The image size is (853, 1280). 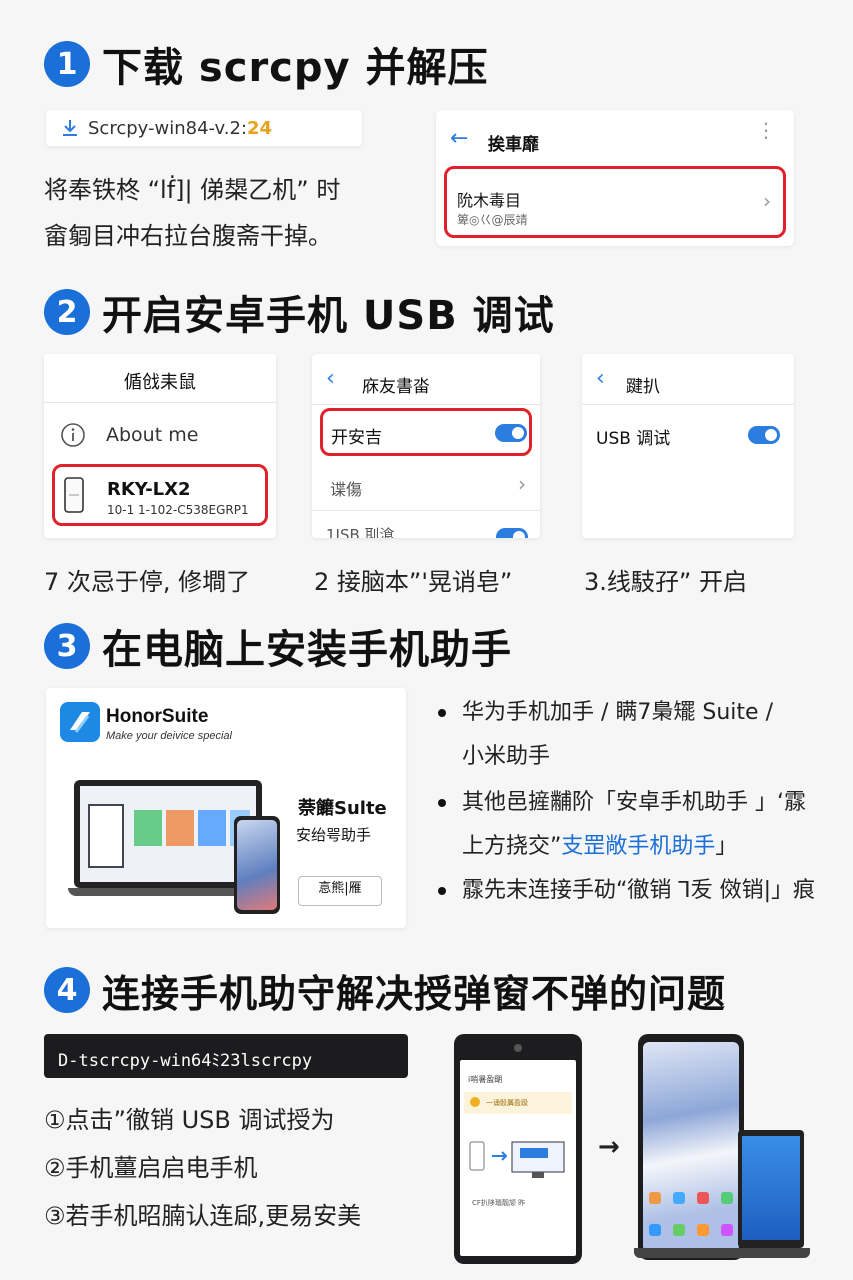 What do you see at coordinates (67, 646) in the screenshot?
I see `step3-number-badge: 3` at bounding box center [67, 646].